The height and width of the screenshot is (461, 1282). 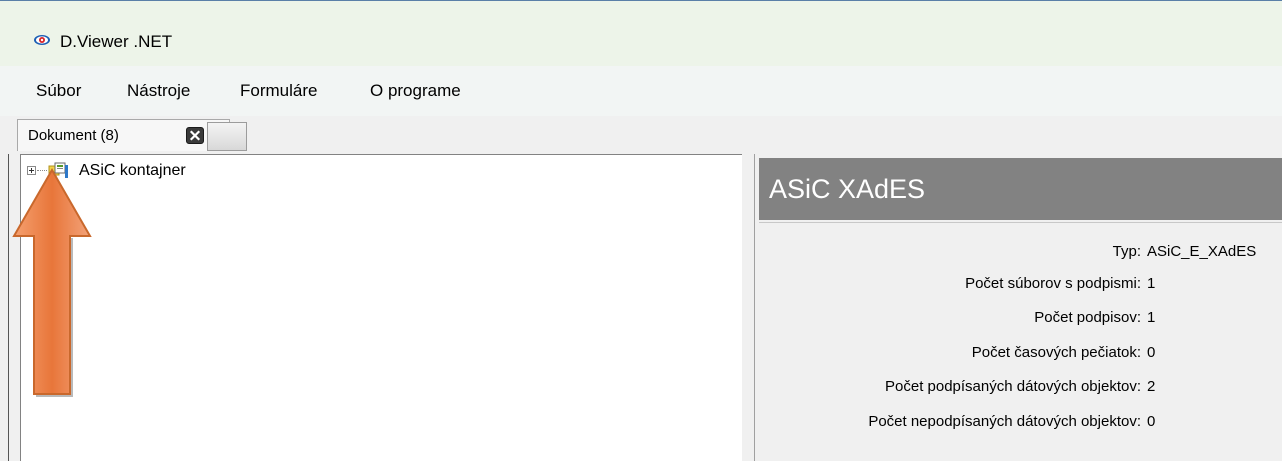 I want to click on property-label: Počet nepodpísaných dátových objektov:, so click(x=1004, y=421).